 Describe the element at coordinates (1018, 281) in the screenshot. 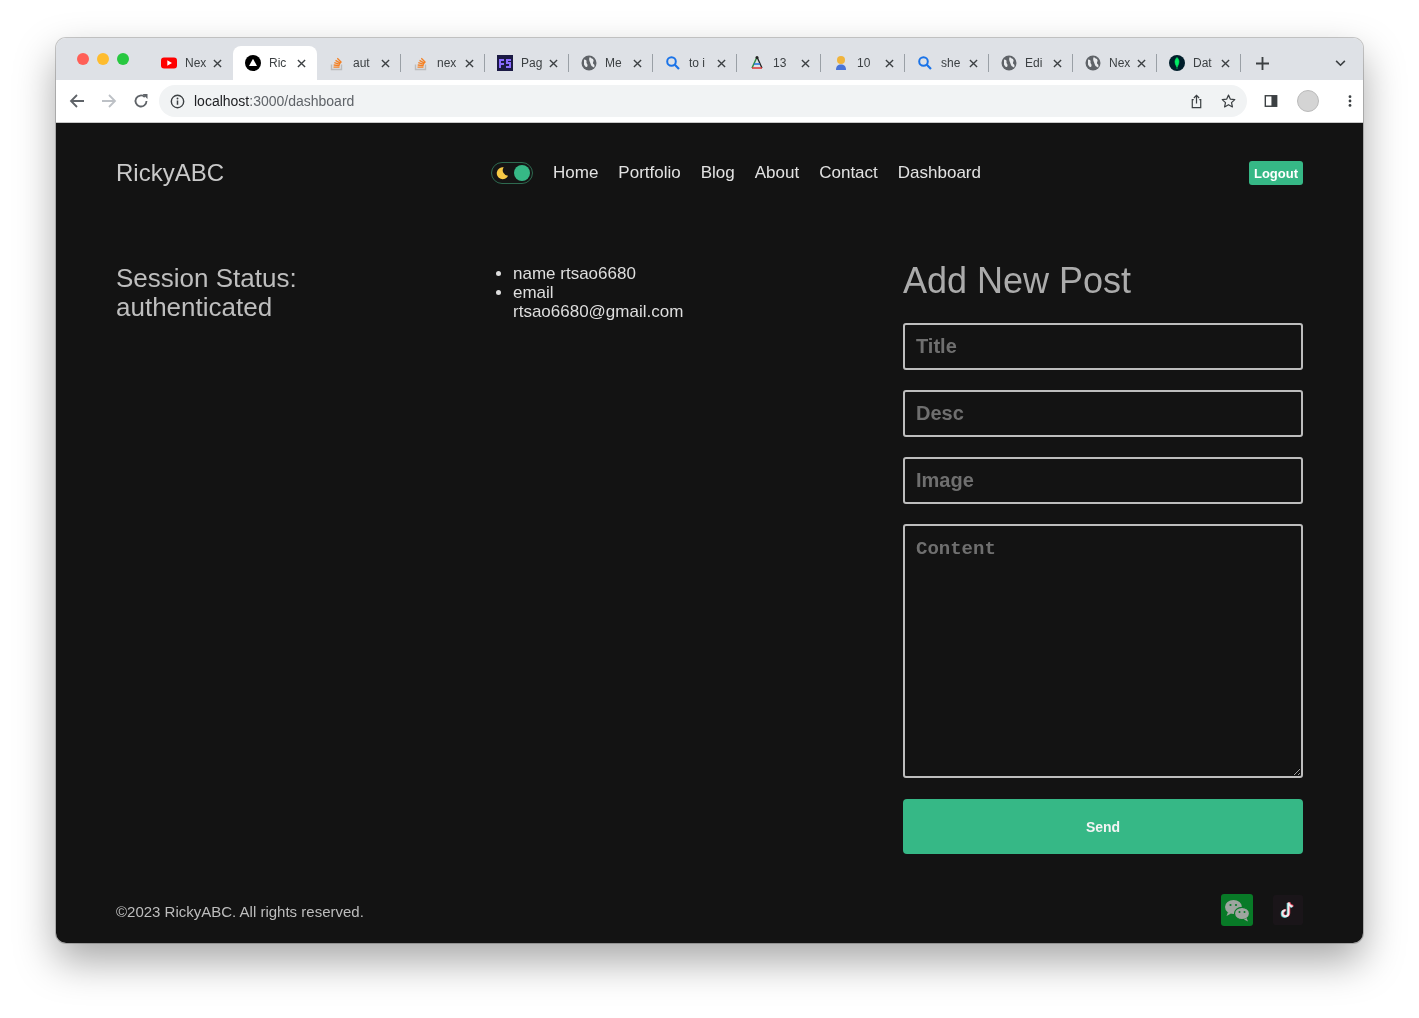

I see `form-heading: Add New Post` at that location.